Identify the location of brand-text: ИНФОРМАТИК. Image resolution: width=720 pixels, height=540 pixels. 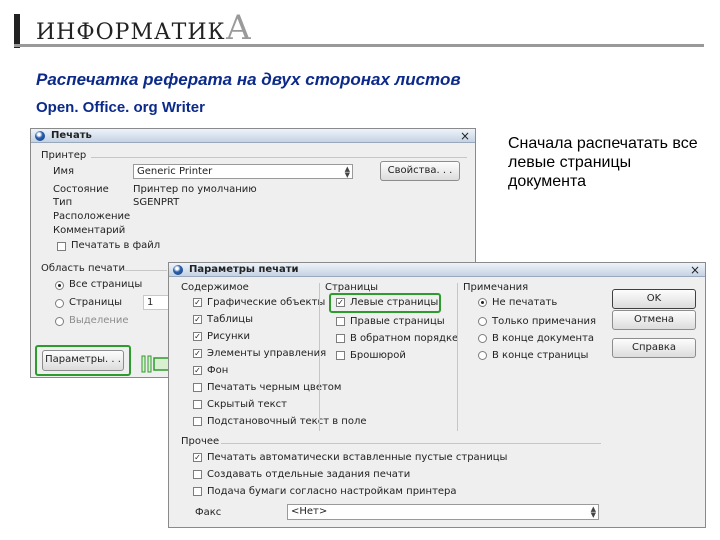
(131, 32).